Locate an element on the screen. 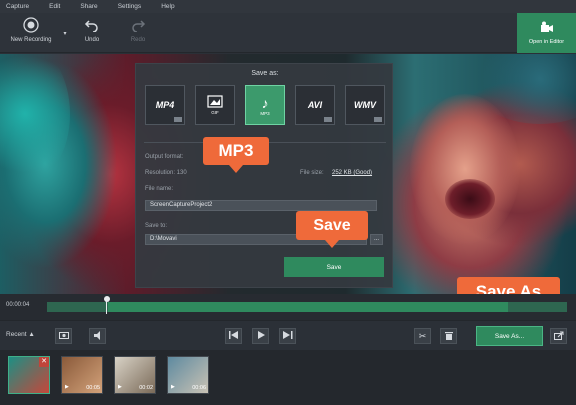 Image resolution: width=576 pixels, height=405 pixels. next-button is located at coordinates (287, 336).